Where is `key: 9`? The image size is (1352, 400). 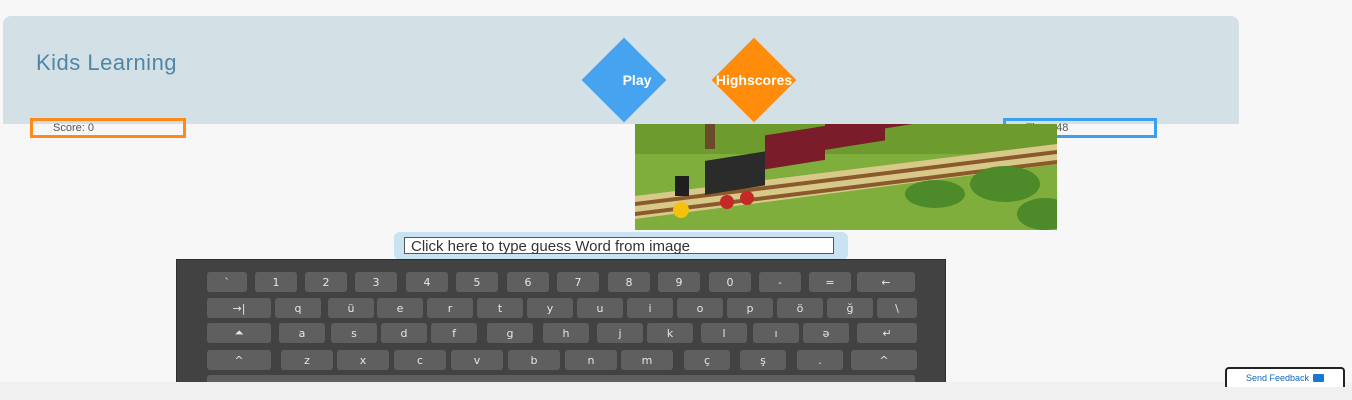
key: 9 is located at coordinates (679, 282).